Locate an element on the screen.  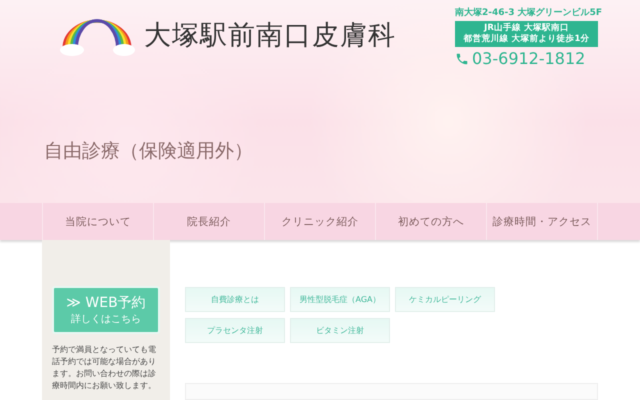
access-line: JR山手線 大塚駅南口 is located at coordinates (526, 28).